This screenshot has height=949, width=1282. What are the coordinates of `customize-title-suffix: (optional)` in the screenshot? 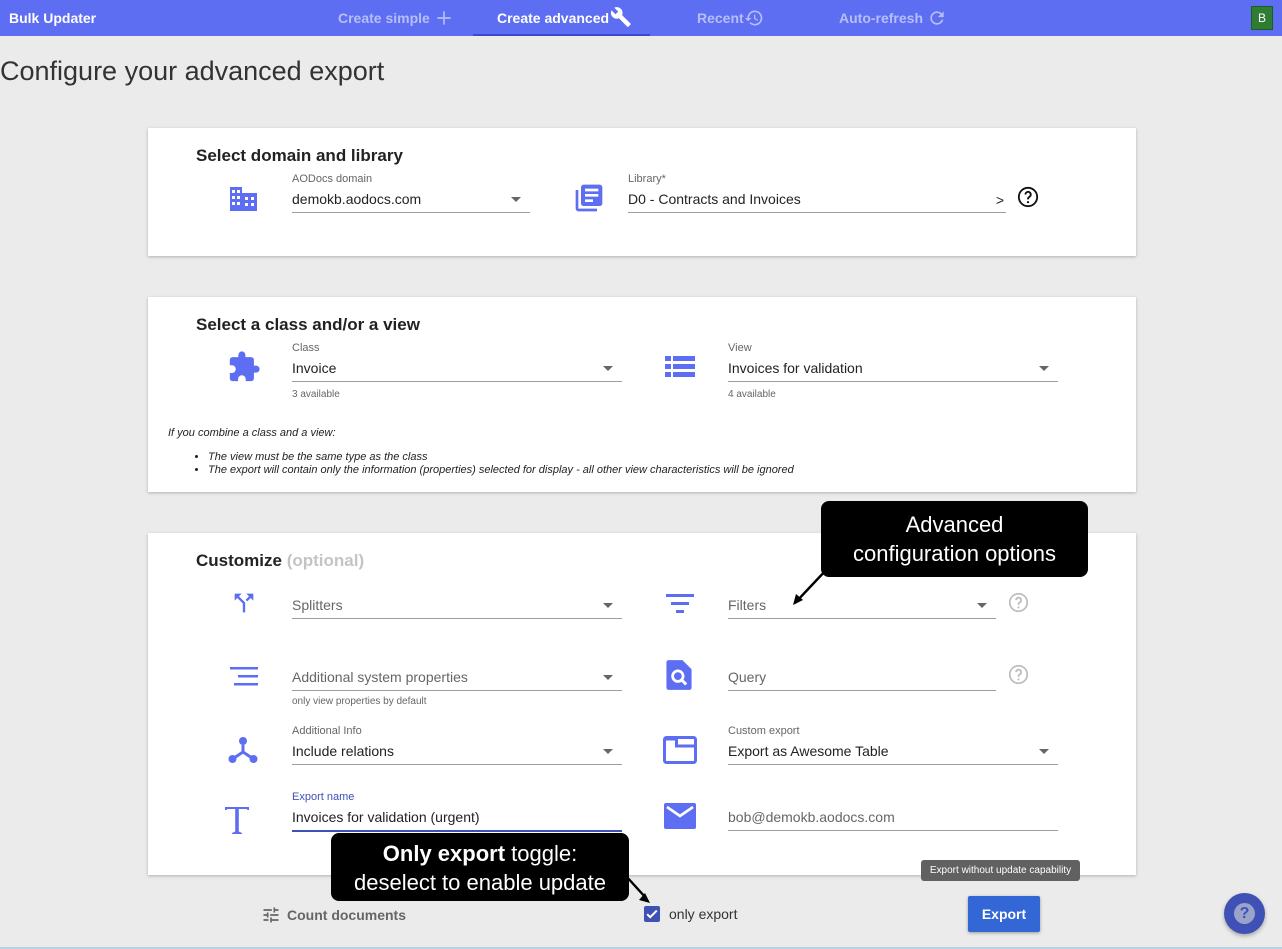 It's located at (325, 560).